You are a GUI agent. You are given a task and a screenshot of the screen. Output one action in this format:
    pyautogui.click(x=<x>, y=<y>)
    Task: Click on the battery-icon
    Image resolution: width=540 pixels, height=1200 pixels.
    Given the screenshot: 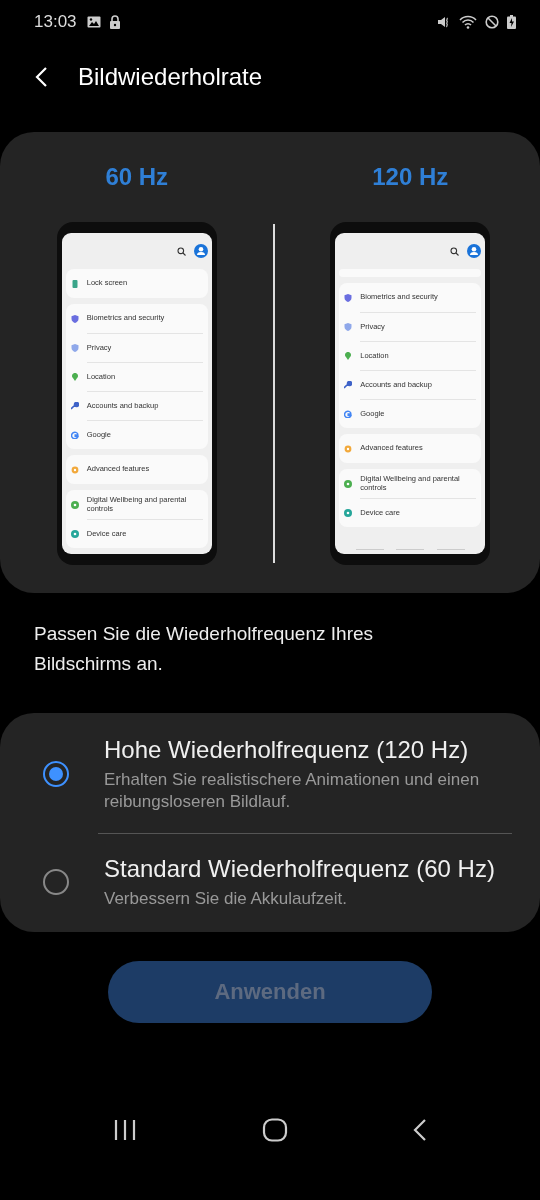 What is the action you would take?
    pyautogui.click(x=511, y=22)
    